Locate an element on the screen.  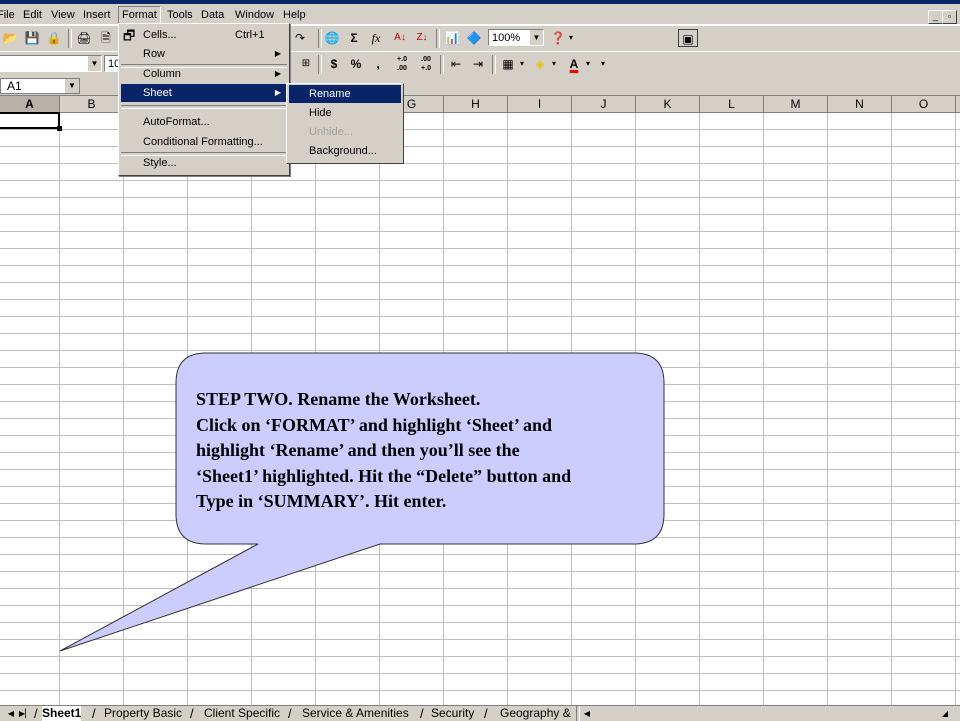
submenu-item-label: Rename is located at coordinates (330, 94).